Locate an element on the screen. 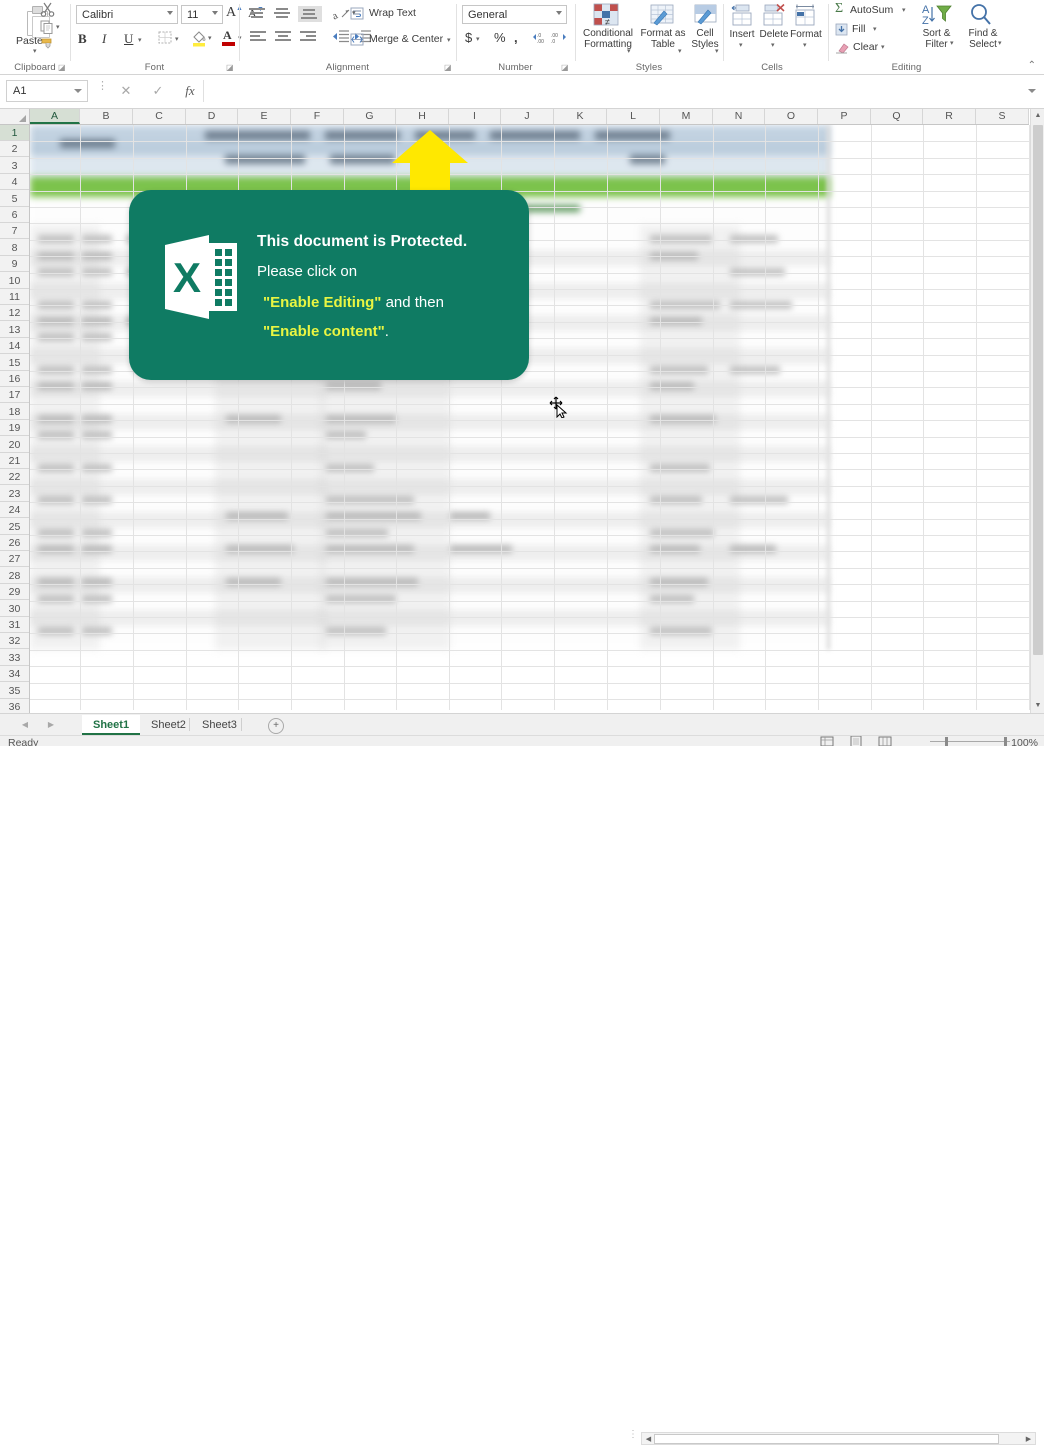 The image size is (1044, 1445). horizontal-scrollbar: ◀ ▶ is located at coordinates (838, 1438).